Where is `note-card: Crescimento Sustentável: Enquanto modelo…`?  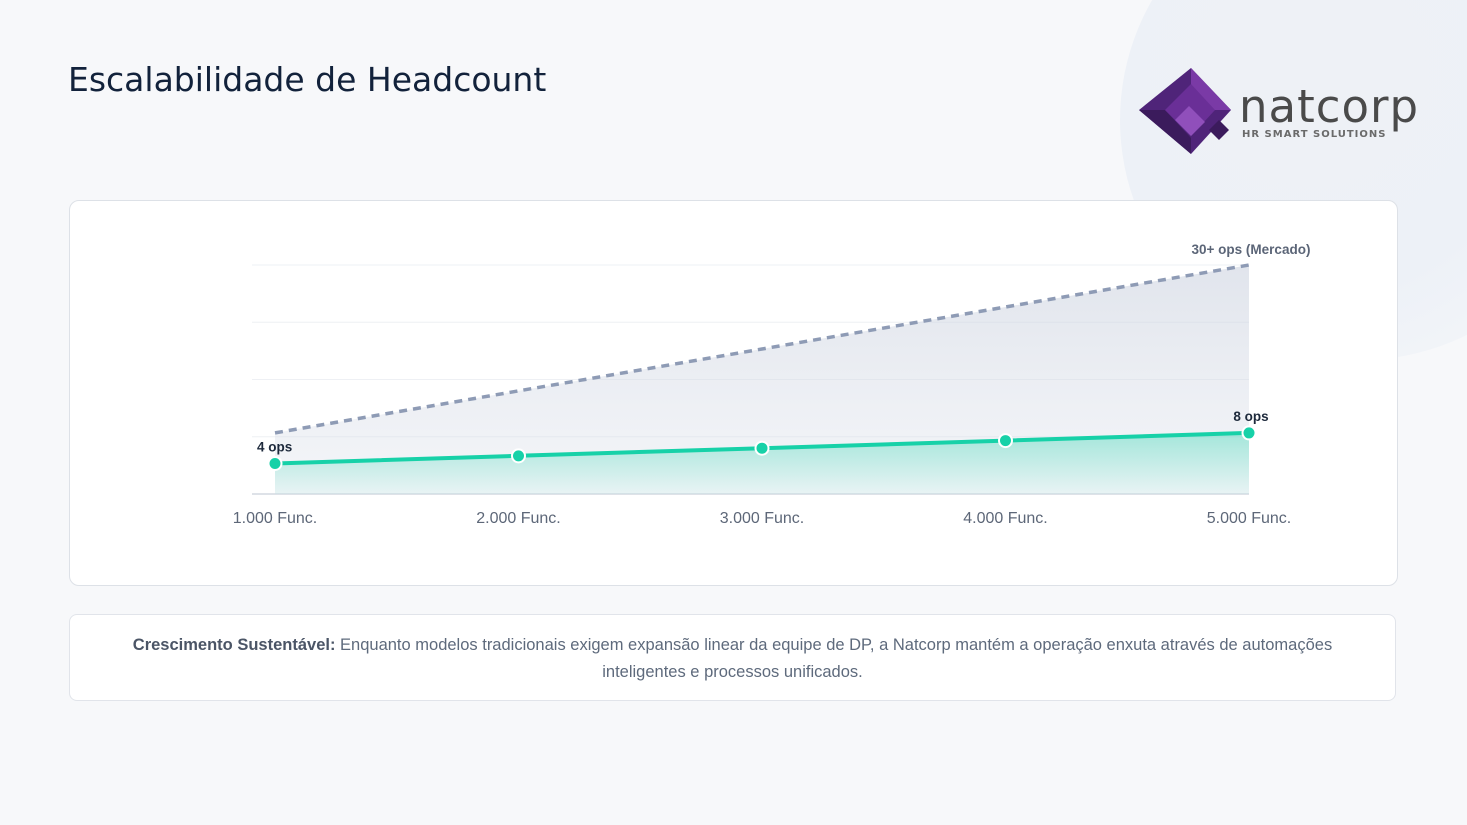
note-card: Crescimento Sustentável: Enquanto modelo… is located at coordinates (732, 657).